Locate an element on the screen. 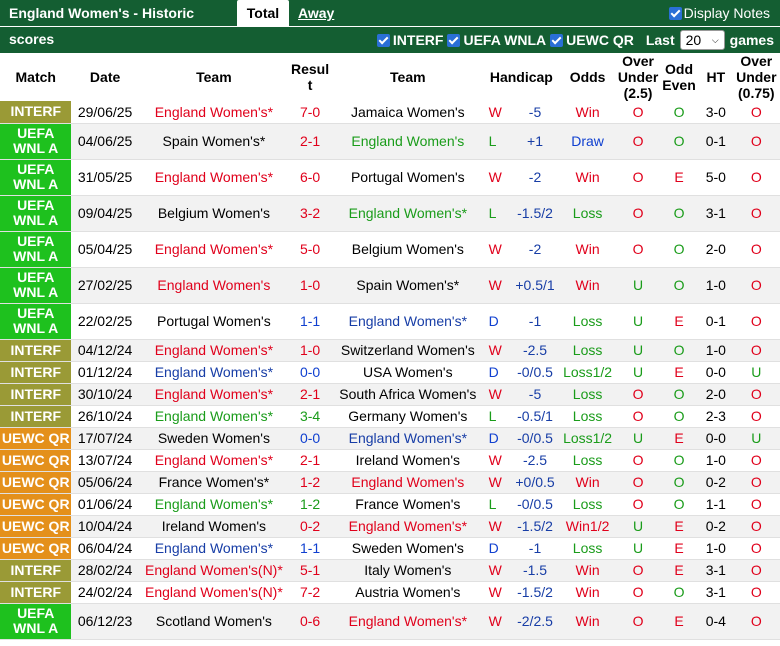 This screenshot has height=646, width=780. tab-total: Total is located at coordinates (263, 13).